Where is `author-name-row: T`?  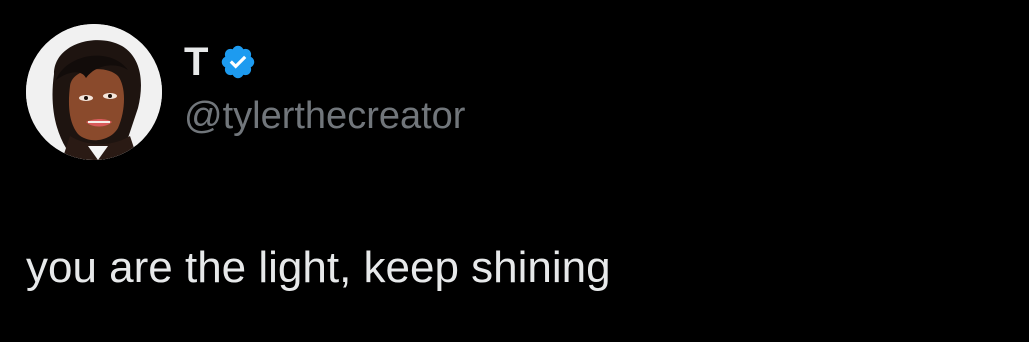
author-name-row: T is located at coordinates (220, 62).